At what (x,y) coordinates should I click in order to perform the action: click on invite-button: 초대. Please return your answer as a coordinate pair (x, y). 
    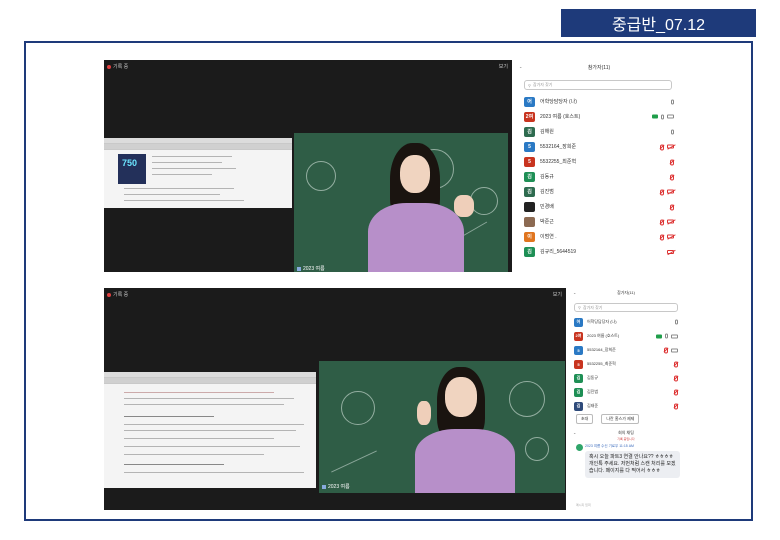
    Looking at the image, I should click on (585, 419).